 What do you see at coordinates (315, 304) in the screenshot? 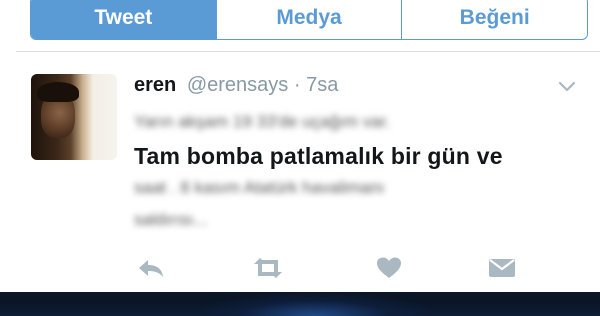
I see `bottom-glow` at bounding box center [315, 304].